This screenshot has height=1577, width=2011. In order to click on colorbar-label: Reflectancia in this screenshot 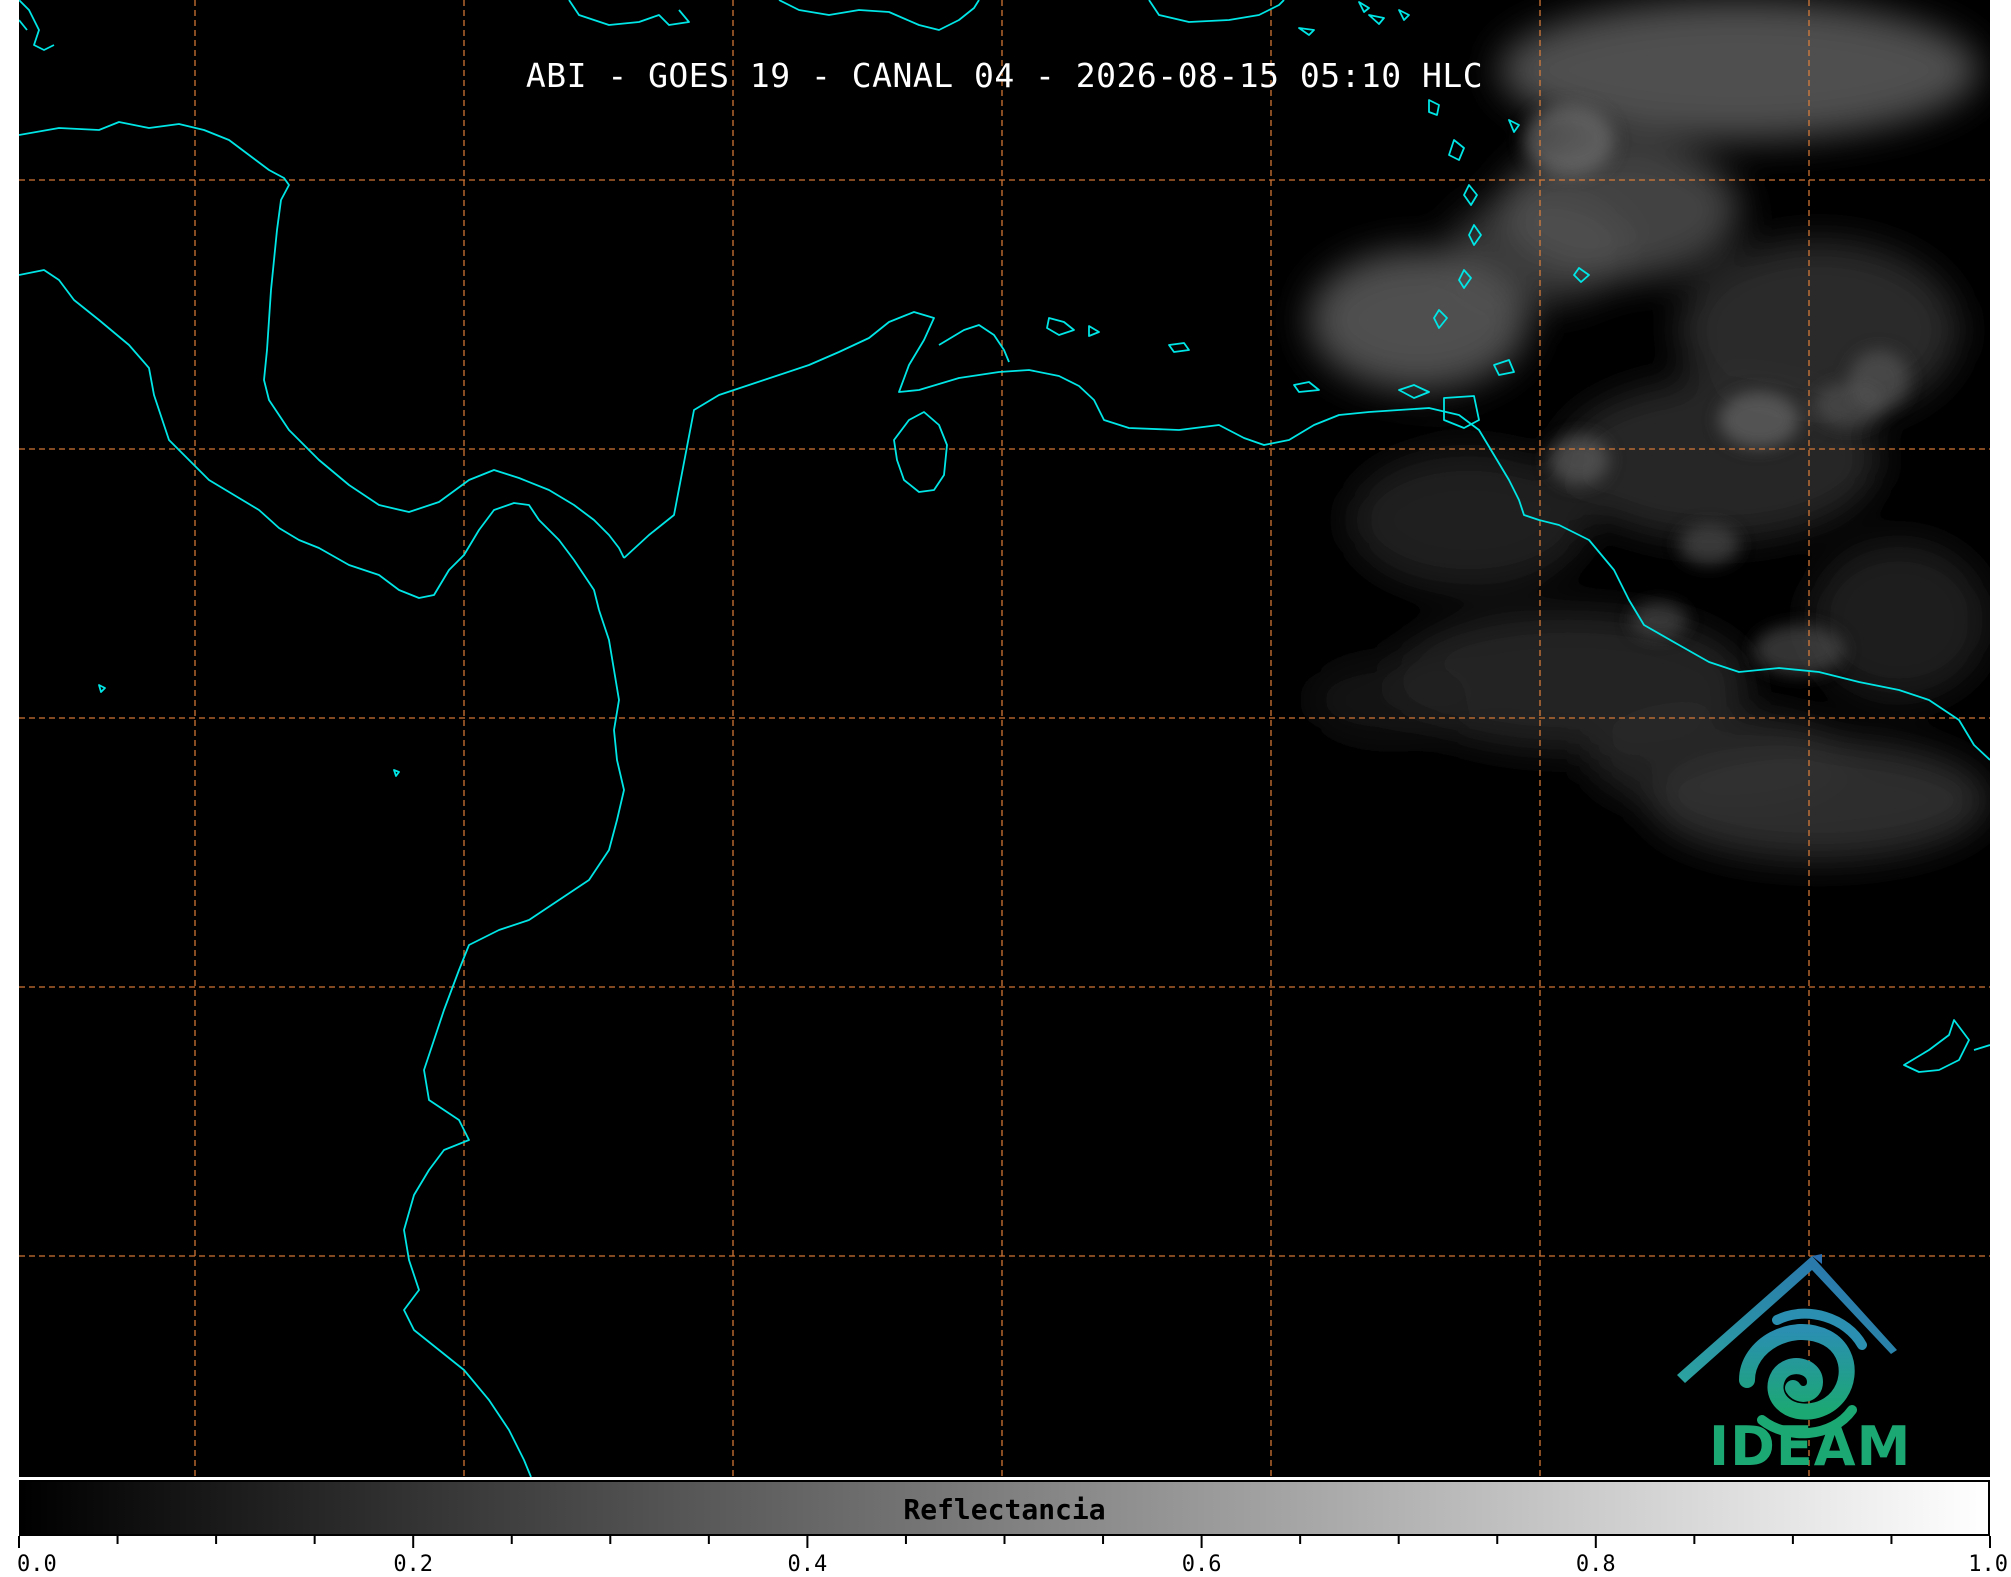, I will do `click(1004, 1509)`.